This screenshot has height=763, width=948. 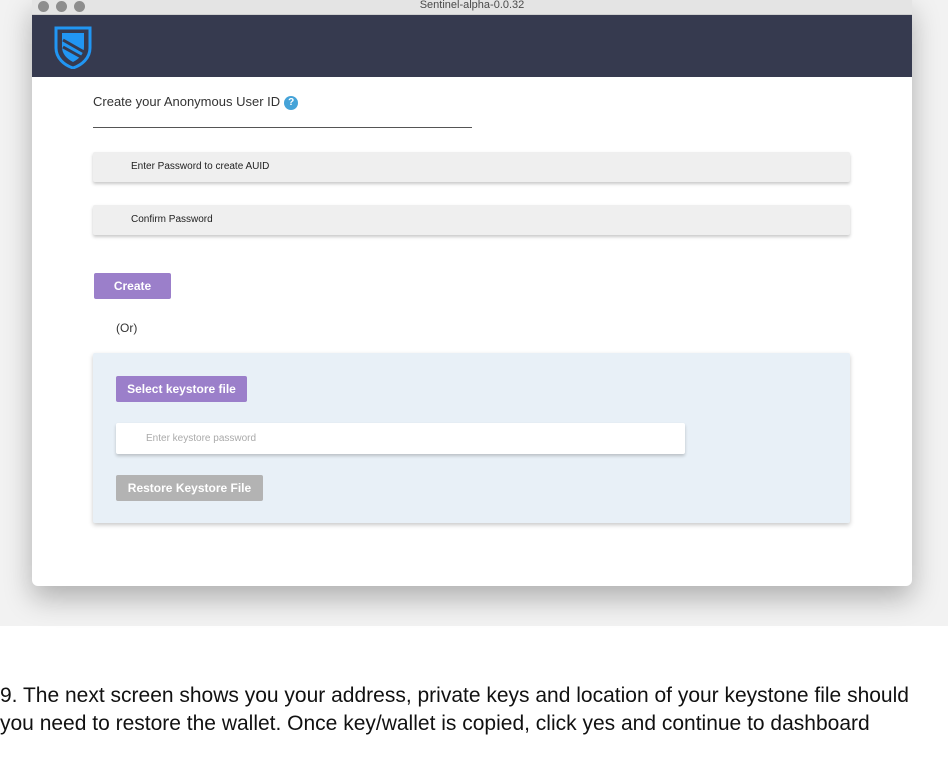 What do you see at coordinates (127, 328) in the screenshot?
I see `or-separator: (Or)` at bounding box center [127, 328].